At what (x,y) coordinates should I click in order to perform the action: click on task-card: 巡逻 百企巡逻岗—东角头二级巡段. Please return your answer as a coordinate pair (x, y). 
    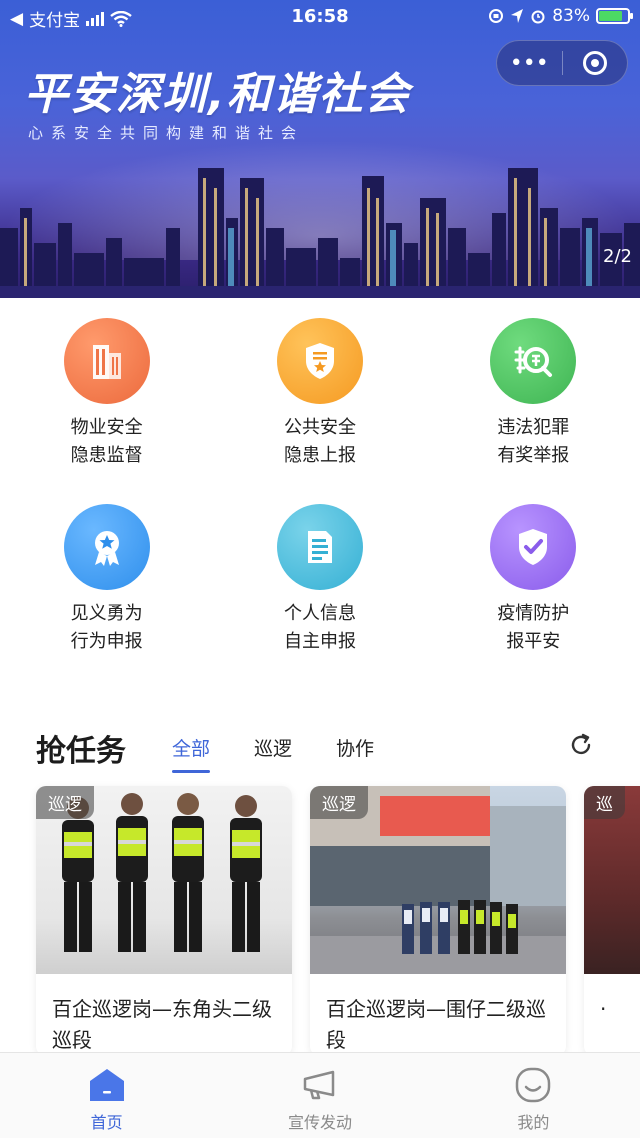
    Looking at the image, I should click on (164, 921).